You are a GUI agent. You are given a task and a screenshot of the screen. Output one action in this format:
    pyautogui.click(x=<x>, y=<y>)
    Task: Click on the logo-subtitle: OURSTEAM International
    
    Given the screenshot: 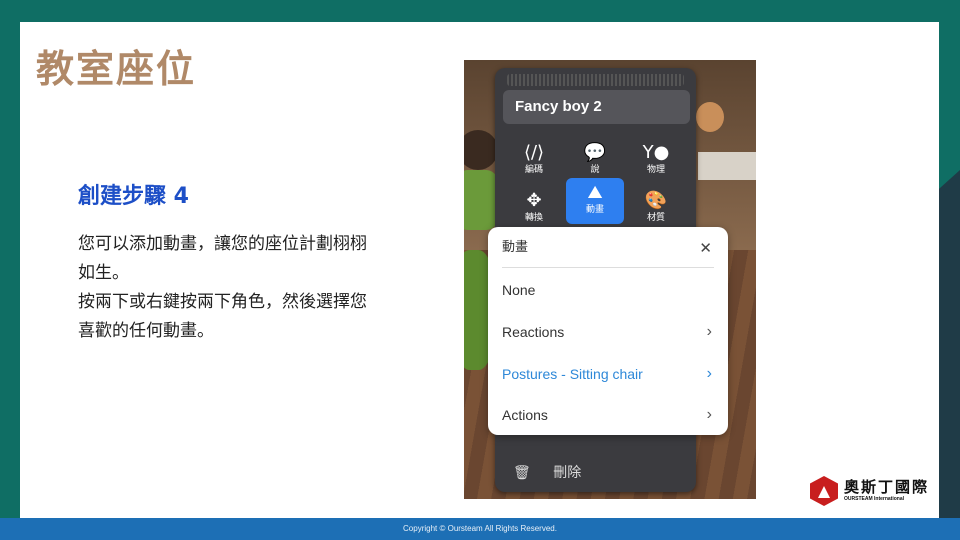 What is the action you would take?
    pyautogui.click(x=874, y=499)
    